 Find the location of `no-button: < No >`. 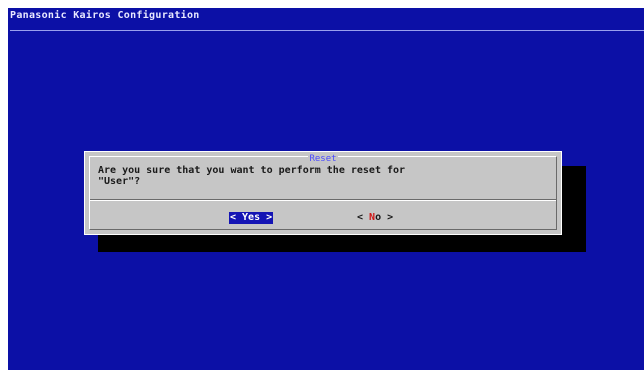

no-button: < No > is located at coordinates (375, 218).